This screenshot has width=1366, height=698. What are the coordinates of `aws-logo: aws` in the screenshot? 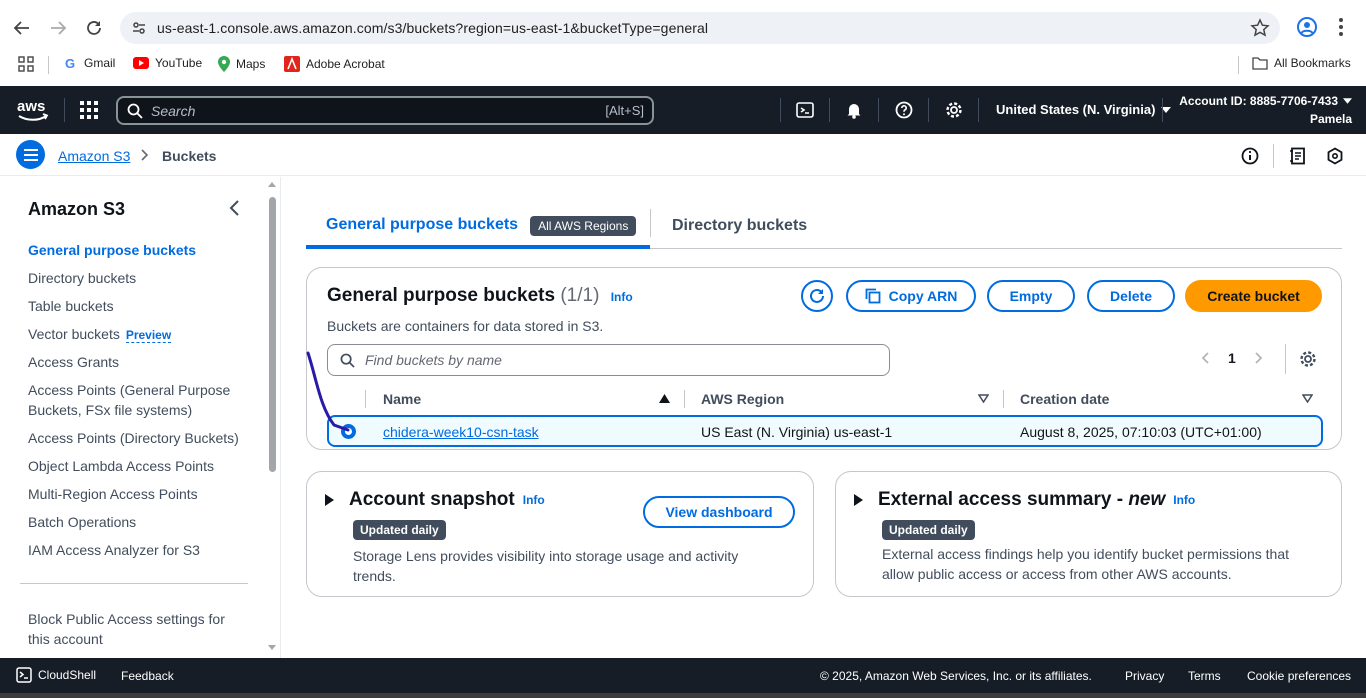 It's located at (33, 110).